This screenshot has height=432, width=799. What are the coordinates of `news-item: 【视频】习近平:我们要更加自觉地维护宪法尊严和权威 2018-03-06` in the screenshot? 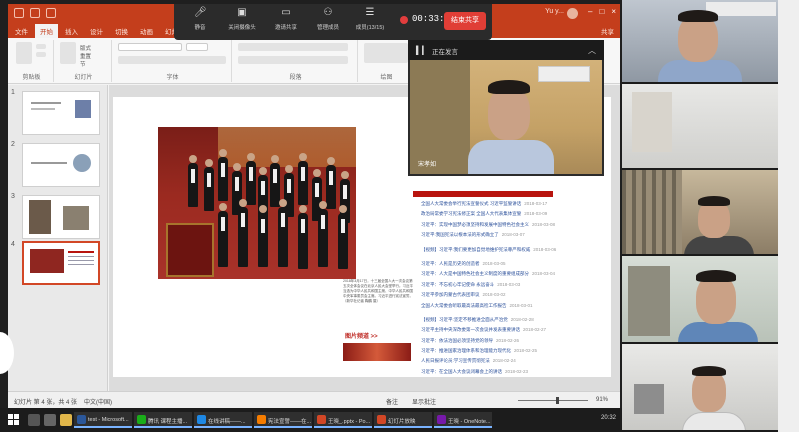 It's located at (508, 252).